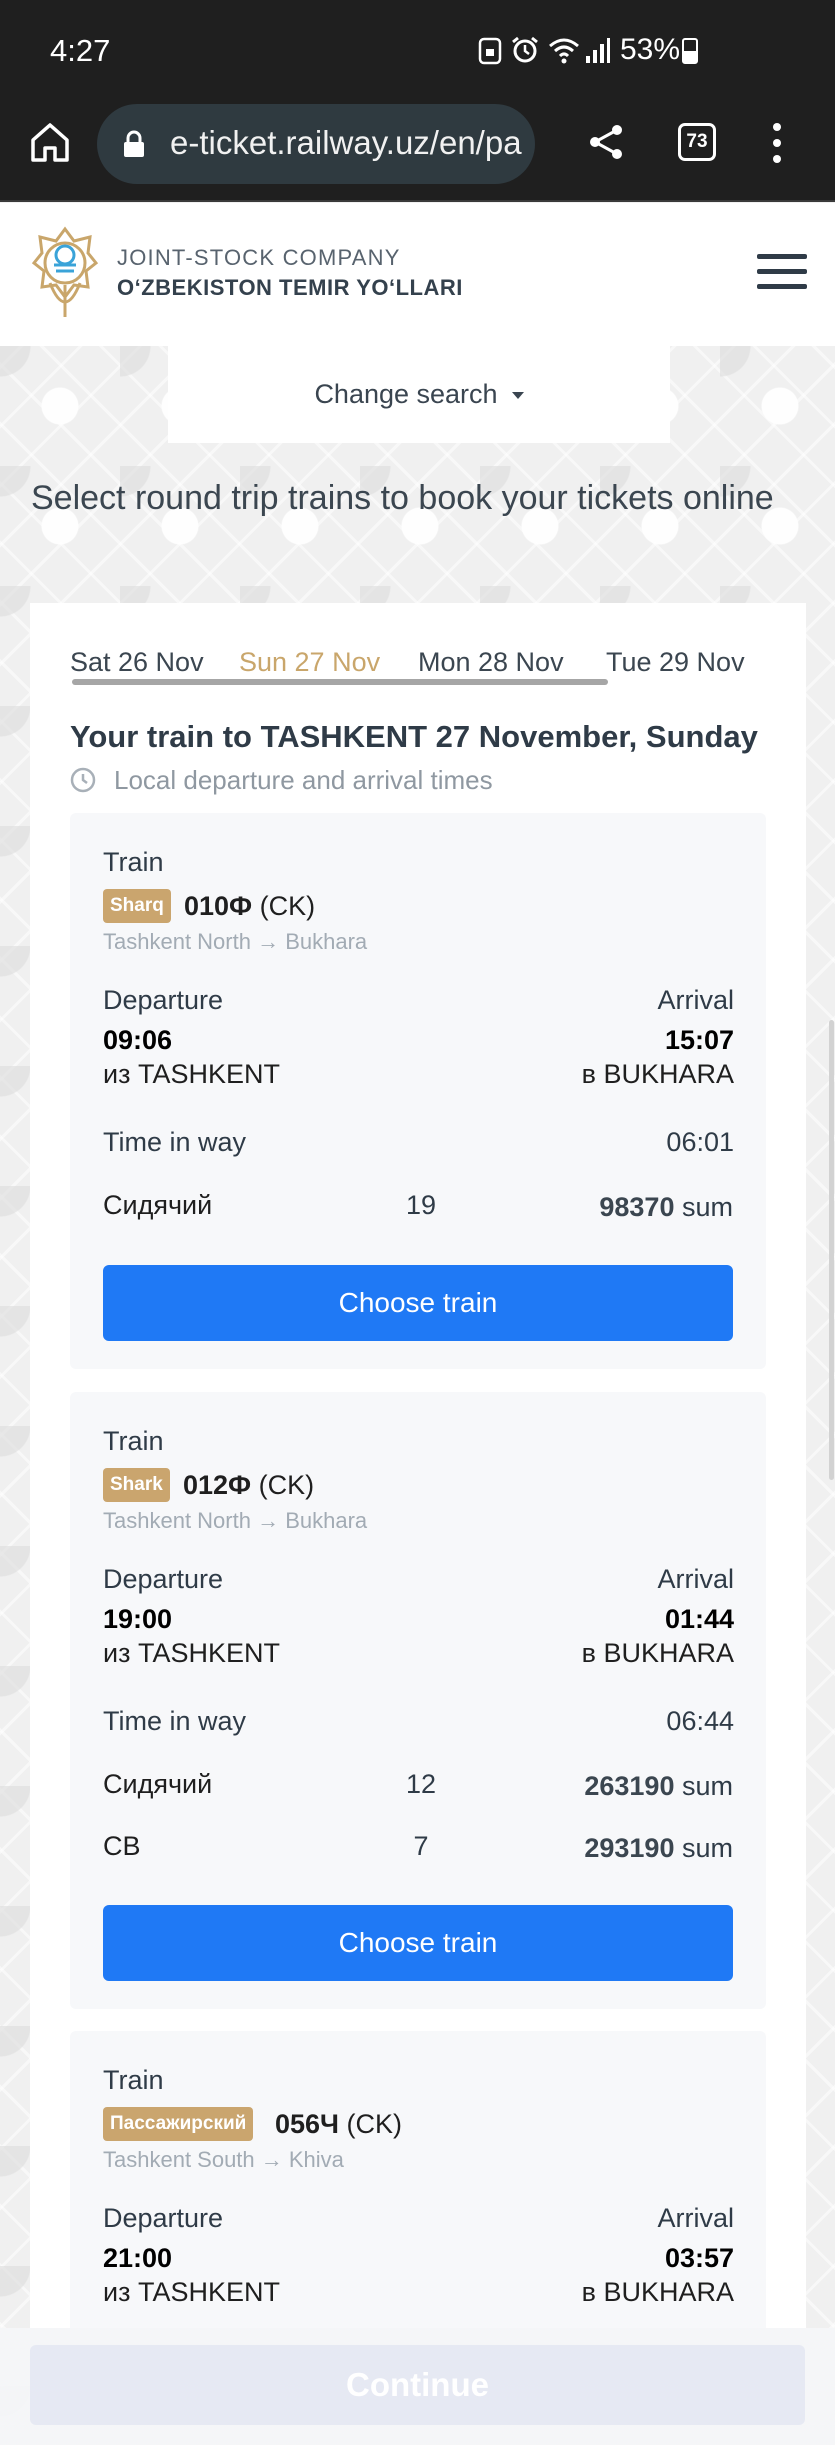  I want to click on arrival-time: 15:07, so click(699, 1040).